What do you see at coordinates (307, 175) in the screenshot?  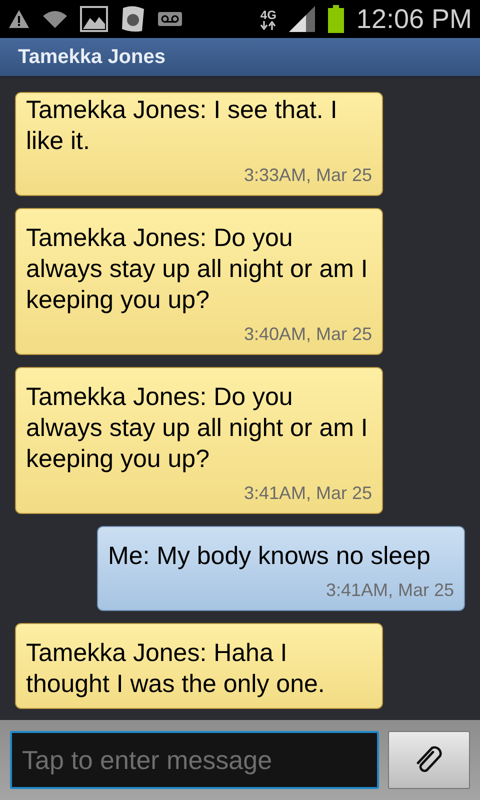 I see `timestamp: 3:33AM, Mar 25` at bounding box center [307, 175].